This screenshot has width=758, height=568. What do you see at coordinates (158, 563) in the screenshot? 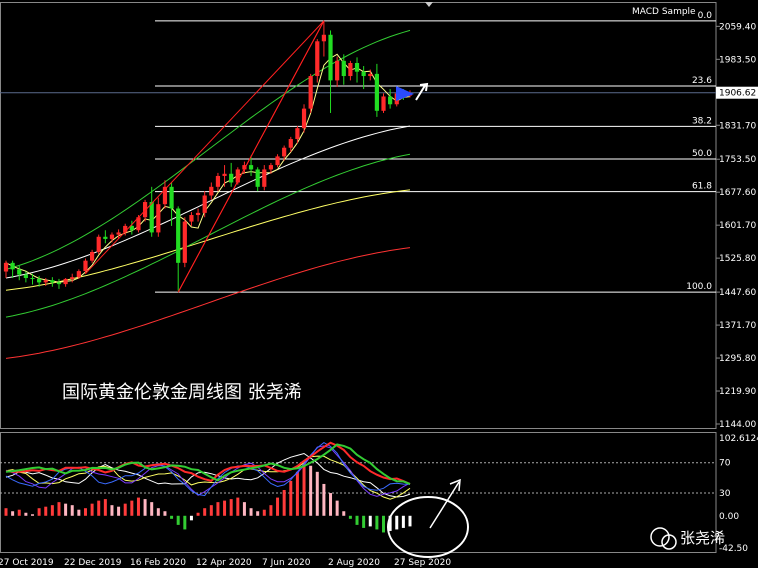
I see `x-tick-label: 16 Feb 2020` at bounding box center [158, 563].